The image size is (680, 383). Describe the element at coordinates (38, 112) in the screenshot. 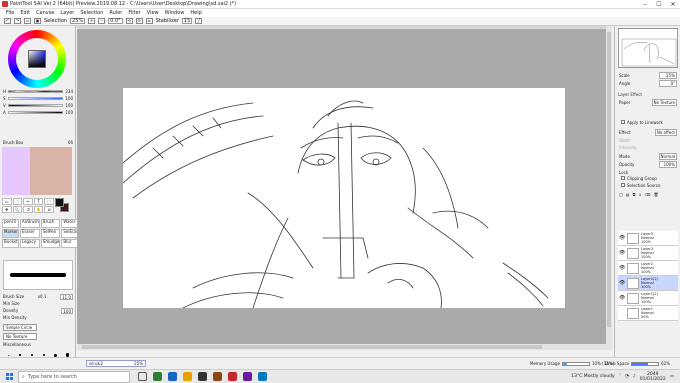

I see `alpha-slider: A 100` at that location.